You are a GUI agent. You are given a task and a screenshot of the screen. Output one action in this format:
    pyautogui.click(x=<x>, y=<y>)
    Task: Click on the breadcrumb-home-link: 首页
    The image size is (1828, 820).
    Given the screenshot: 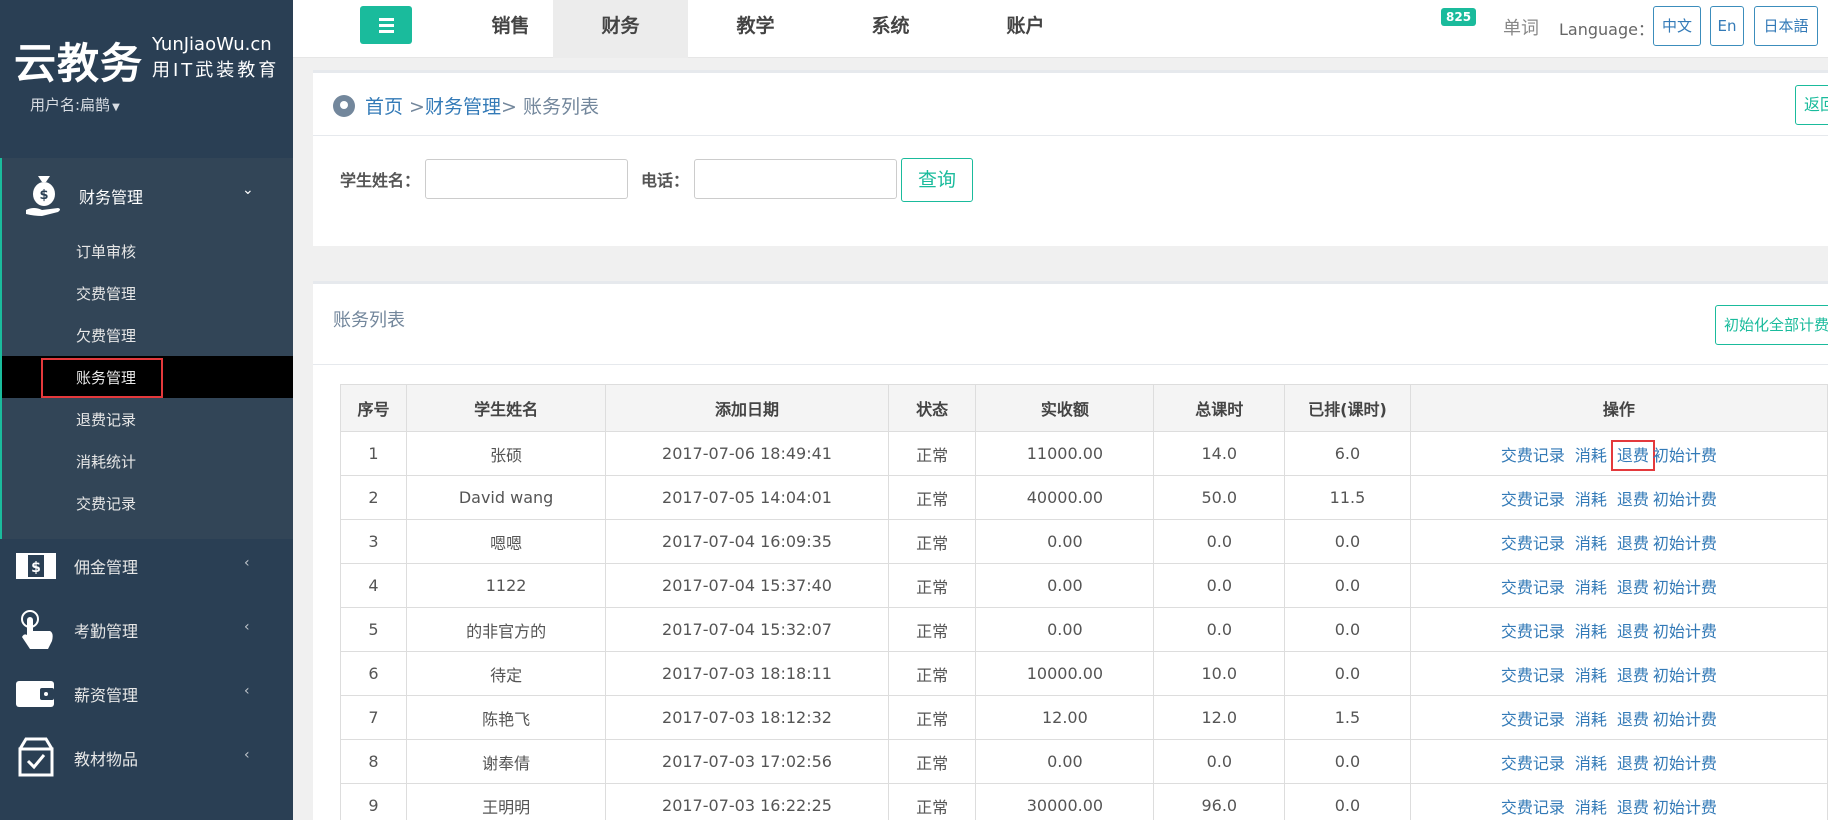 What is the action you would take?
    pyautogui.click(x=384, y=107)
    